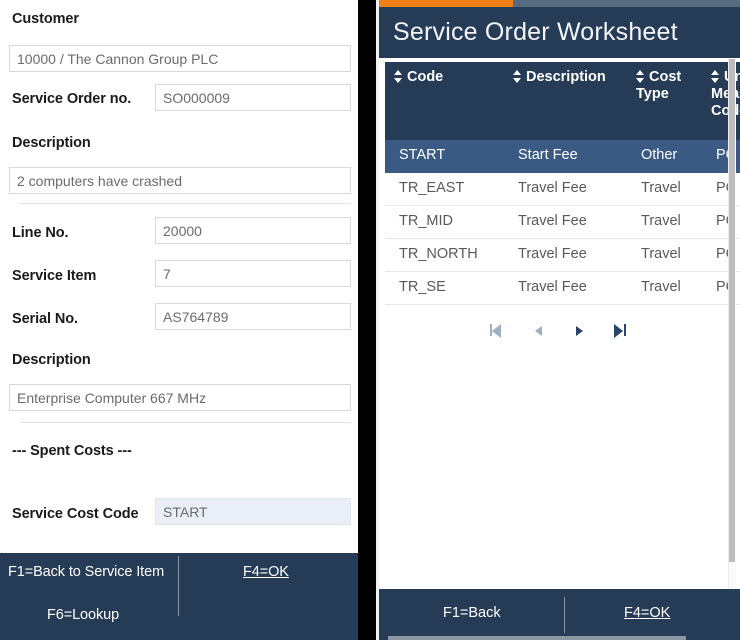  I want to click on cell-description: Start Fee, so click(548, 155).